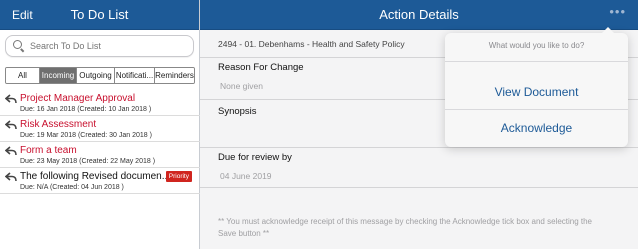  Describe the element at coordinates (58, 124) in the screenshot. I see `item-title: Risk Assessment` at that location.